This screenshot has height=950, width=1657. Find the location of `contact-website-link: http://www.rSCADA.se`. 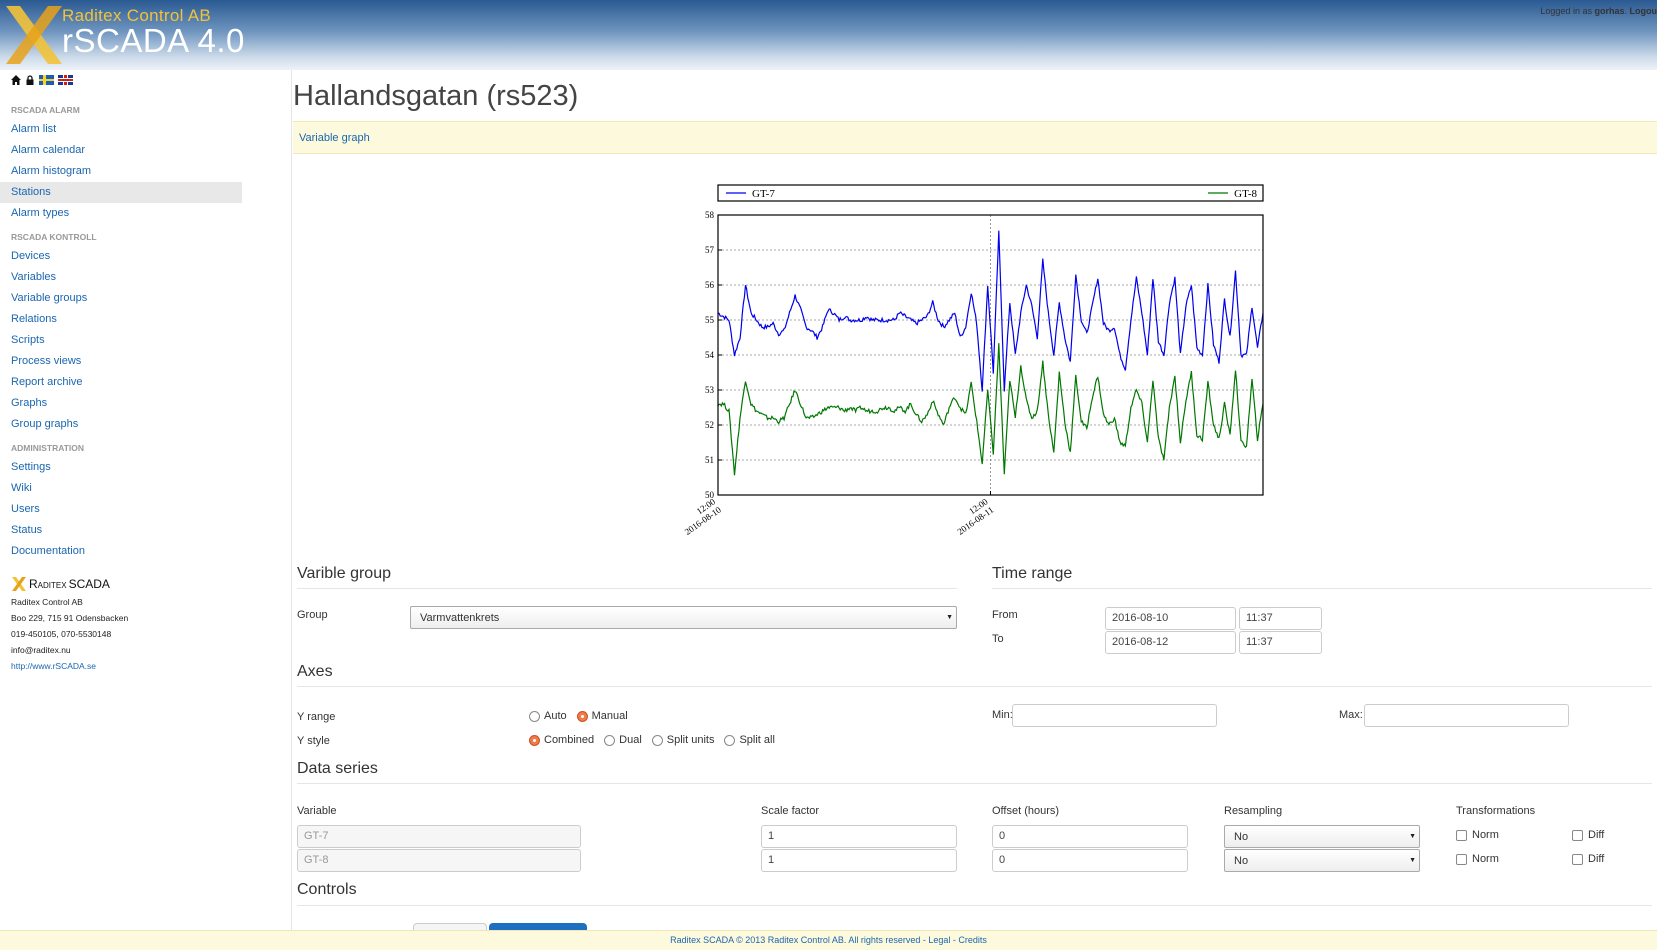

contact-website-link: http://www.rSCADA.se is located at coordinates (53, 666).